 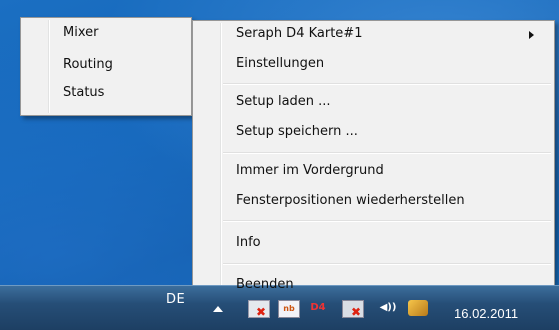 I want to click on menu-item-fensterpositionen: Fensterpositionen wiederherstellen, so click(x=391, y=201).